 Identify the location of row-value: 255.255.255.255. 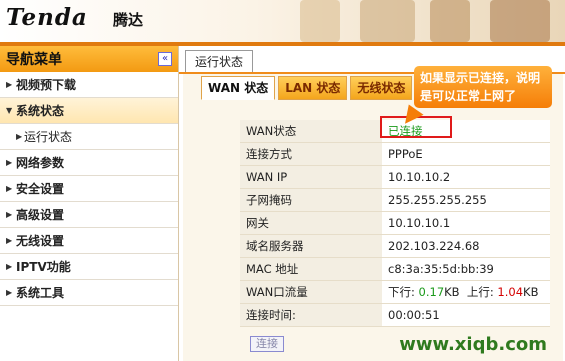
(466, 200).